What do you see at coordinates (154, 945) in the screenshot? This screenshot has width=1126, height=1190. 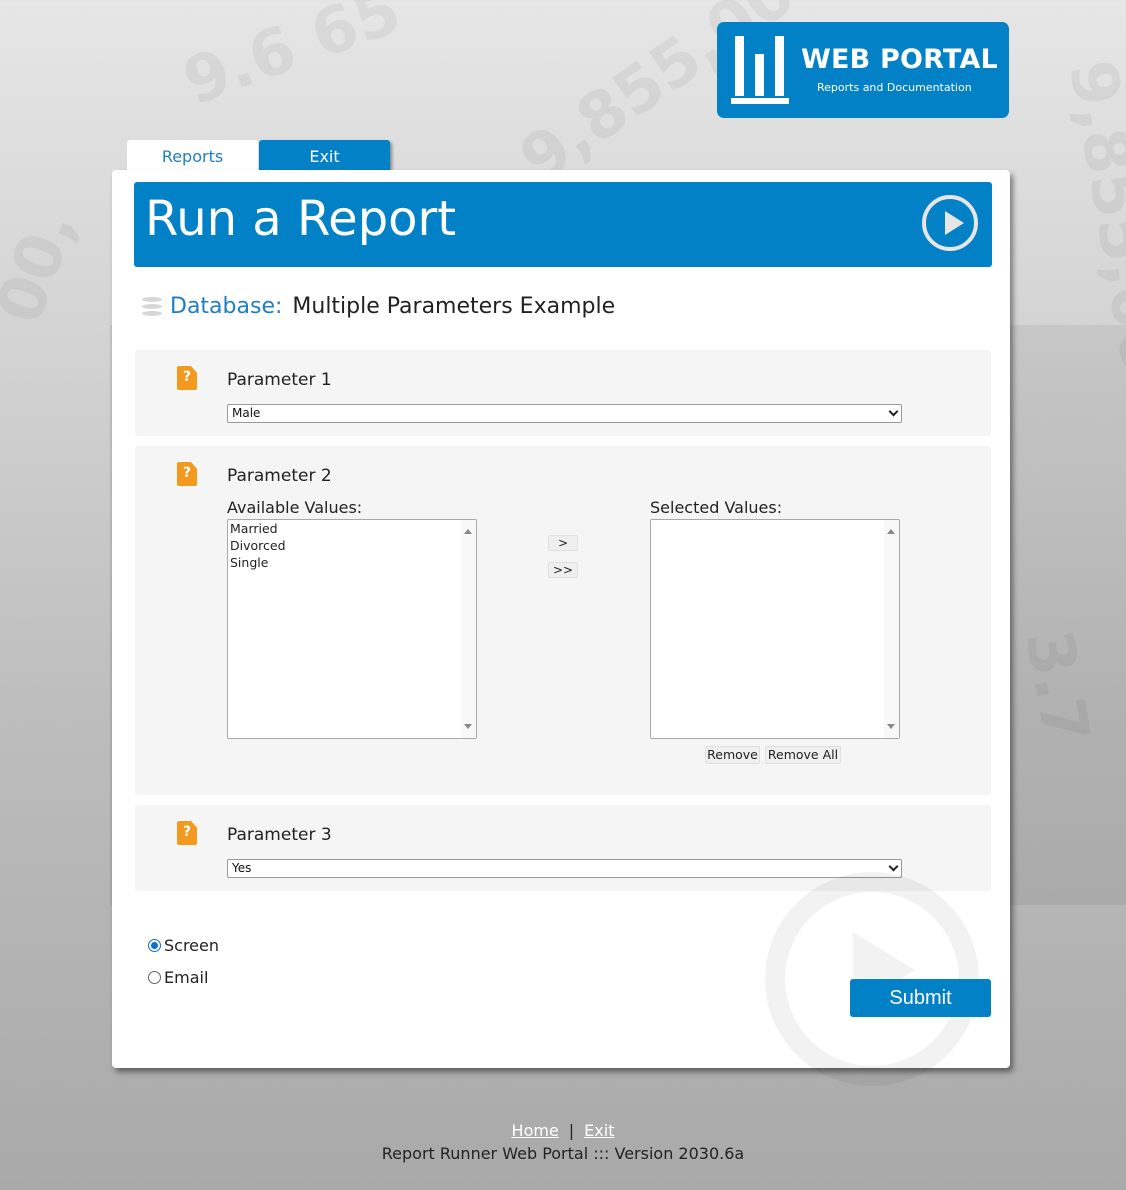 I see `screen-radio` at bounding box center [154, 945].